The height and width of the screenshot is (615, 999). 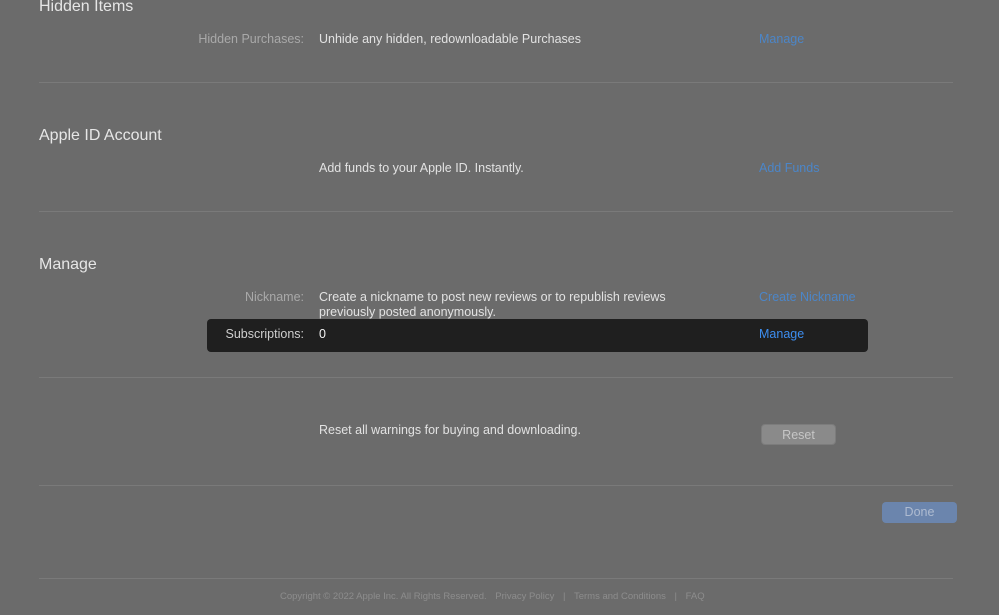 I want to click on subscriptions-label: Subscriptions:, so click(x=264, y=334).